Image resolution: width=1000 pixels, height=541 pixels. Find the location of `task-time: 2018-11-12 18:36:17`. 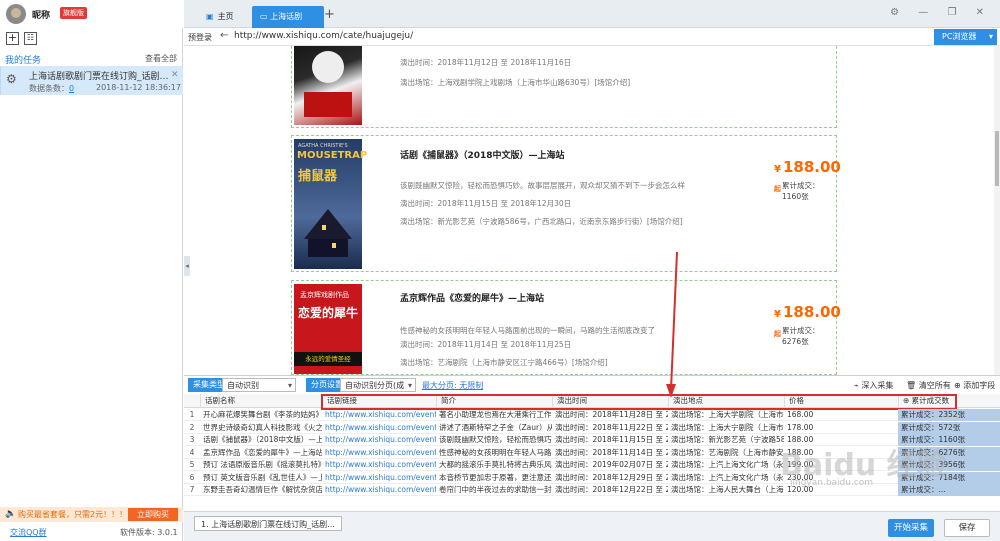

task-time: 2018-11-12 18:36:17 is located at coordinates (138, 87).